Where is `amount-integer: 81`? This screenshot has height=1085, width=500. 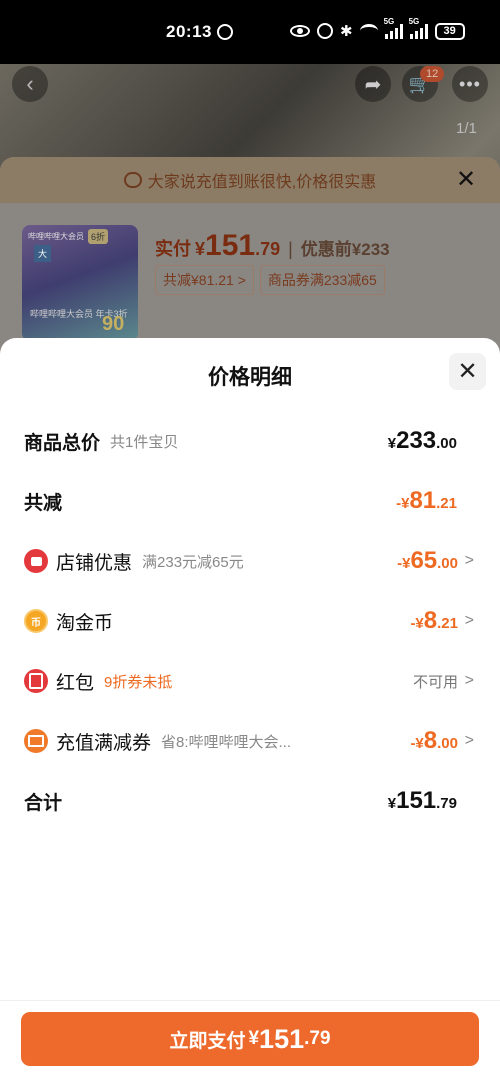 amount-integer: 81 is located at coordinates (423, 500).